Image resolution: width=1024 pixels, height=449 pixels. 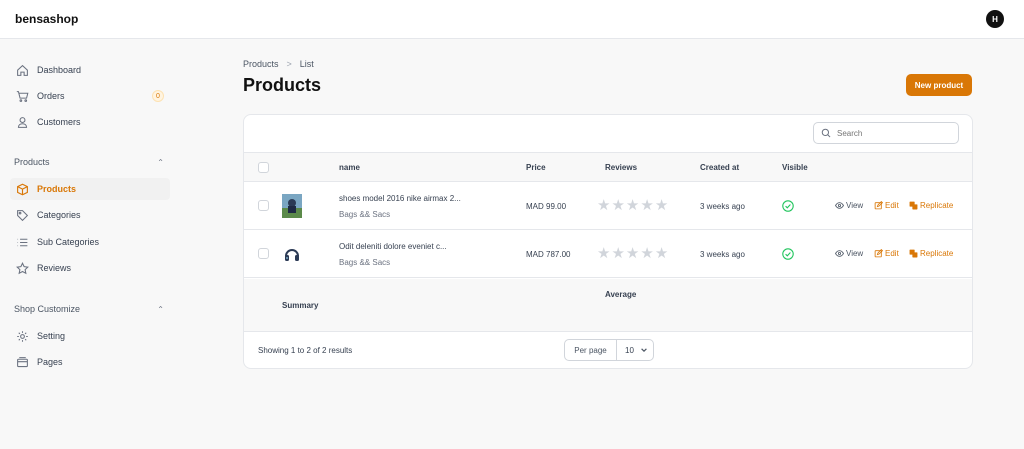 I want to click on star-icon, so click(x=22, y=268).